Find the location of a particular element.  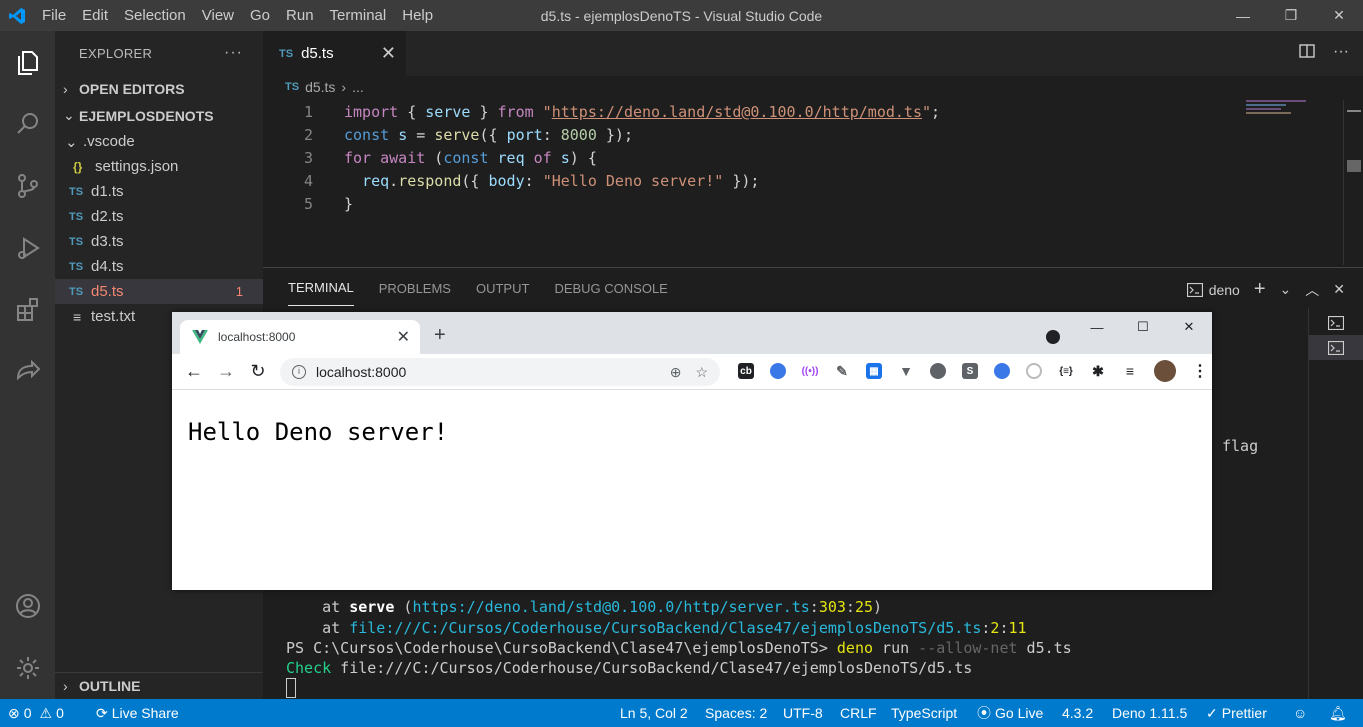

deno-status: Deno 1.11.5 is located at coordinates (1149, 713).